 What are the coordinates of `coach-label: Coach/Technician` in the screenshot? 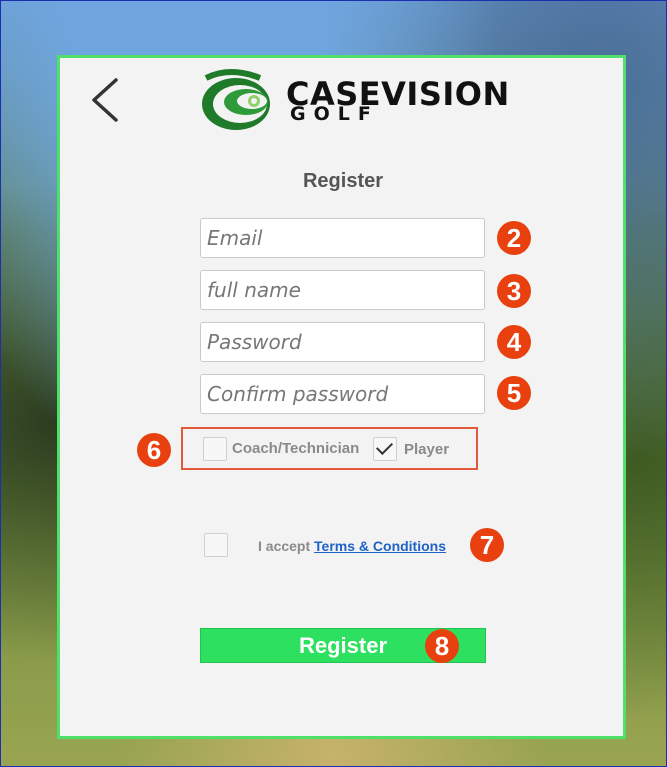 It's located at (296, 448).